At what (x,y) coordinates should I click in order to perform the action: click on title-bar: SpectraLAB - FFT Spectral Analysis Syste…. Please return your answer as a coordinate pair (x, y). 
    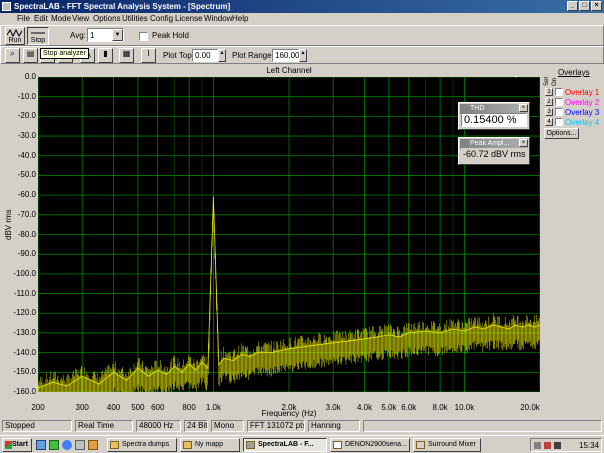
    Looking at the image, I should click on (302, 6).